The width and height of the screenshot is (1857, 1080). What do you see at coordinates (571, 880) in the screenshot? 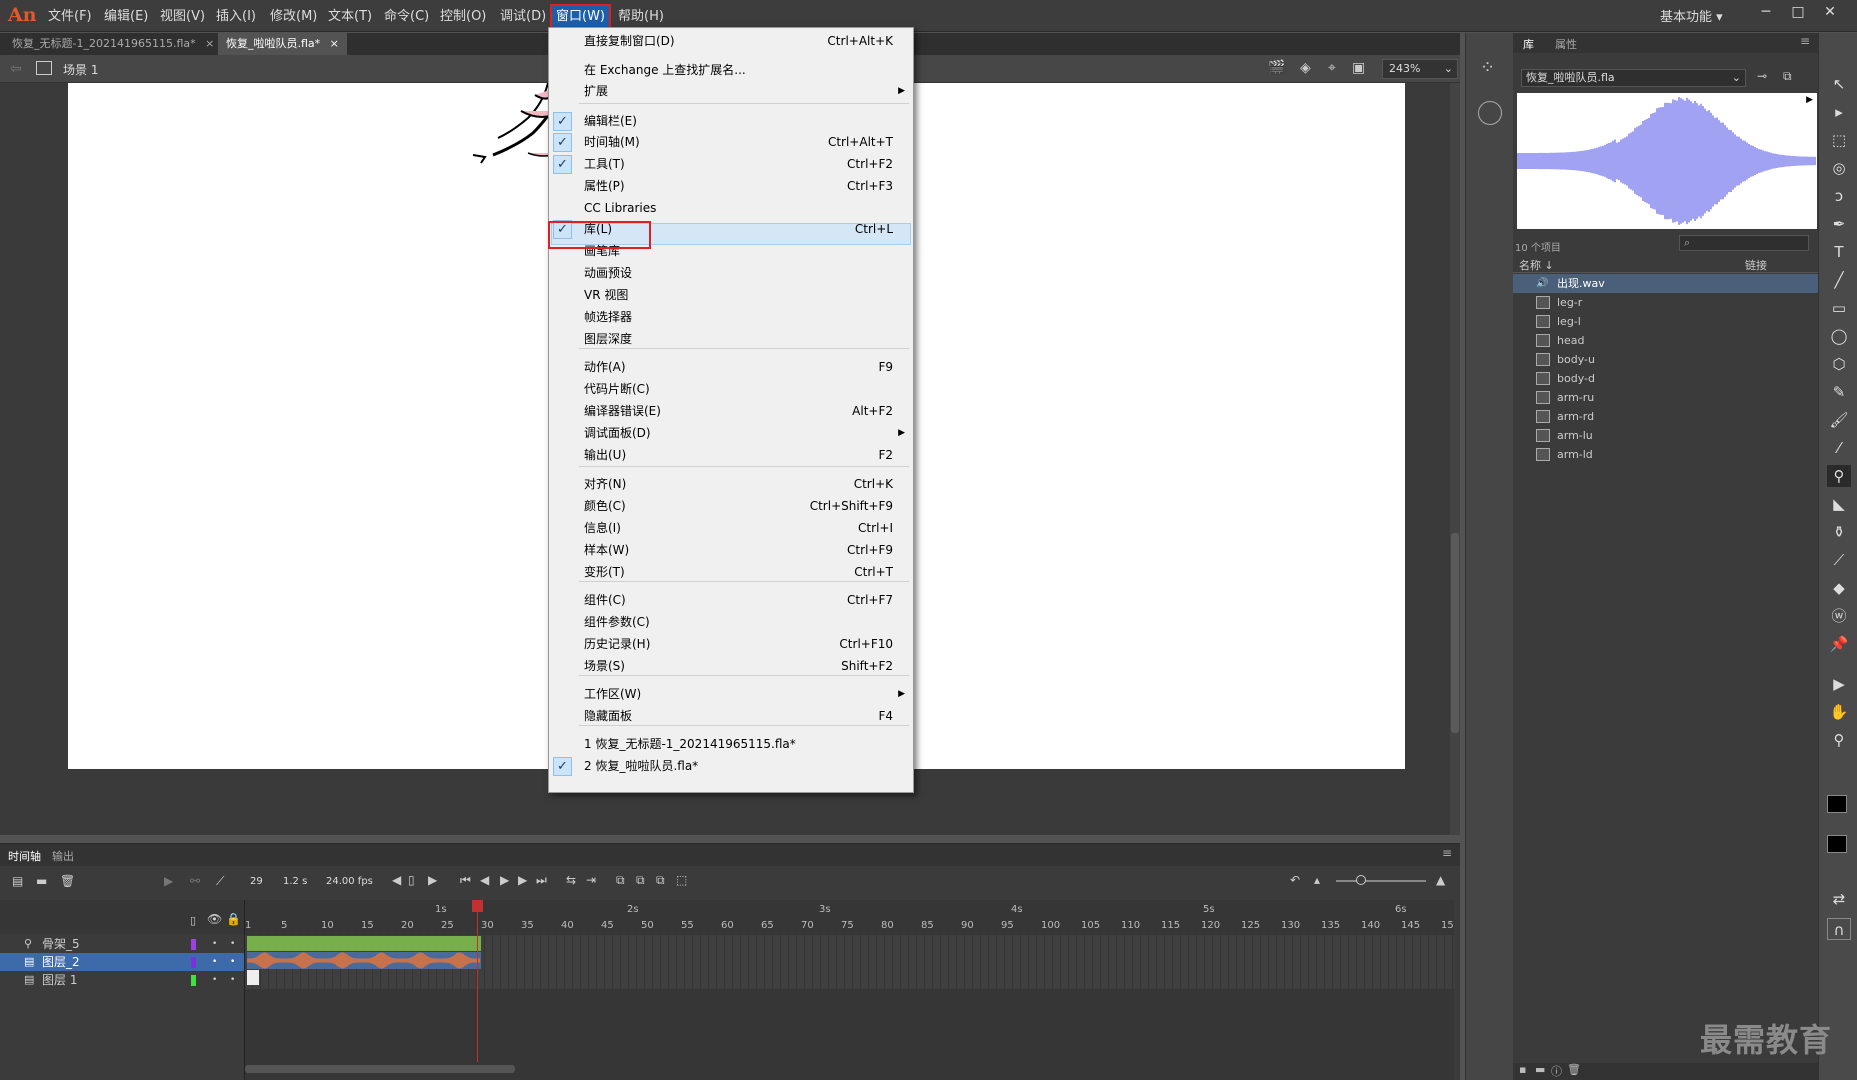
I see `loop-icon: ⇆` at bounding box center [571, 880].